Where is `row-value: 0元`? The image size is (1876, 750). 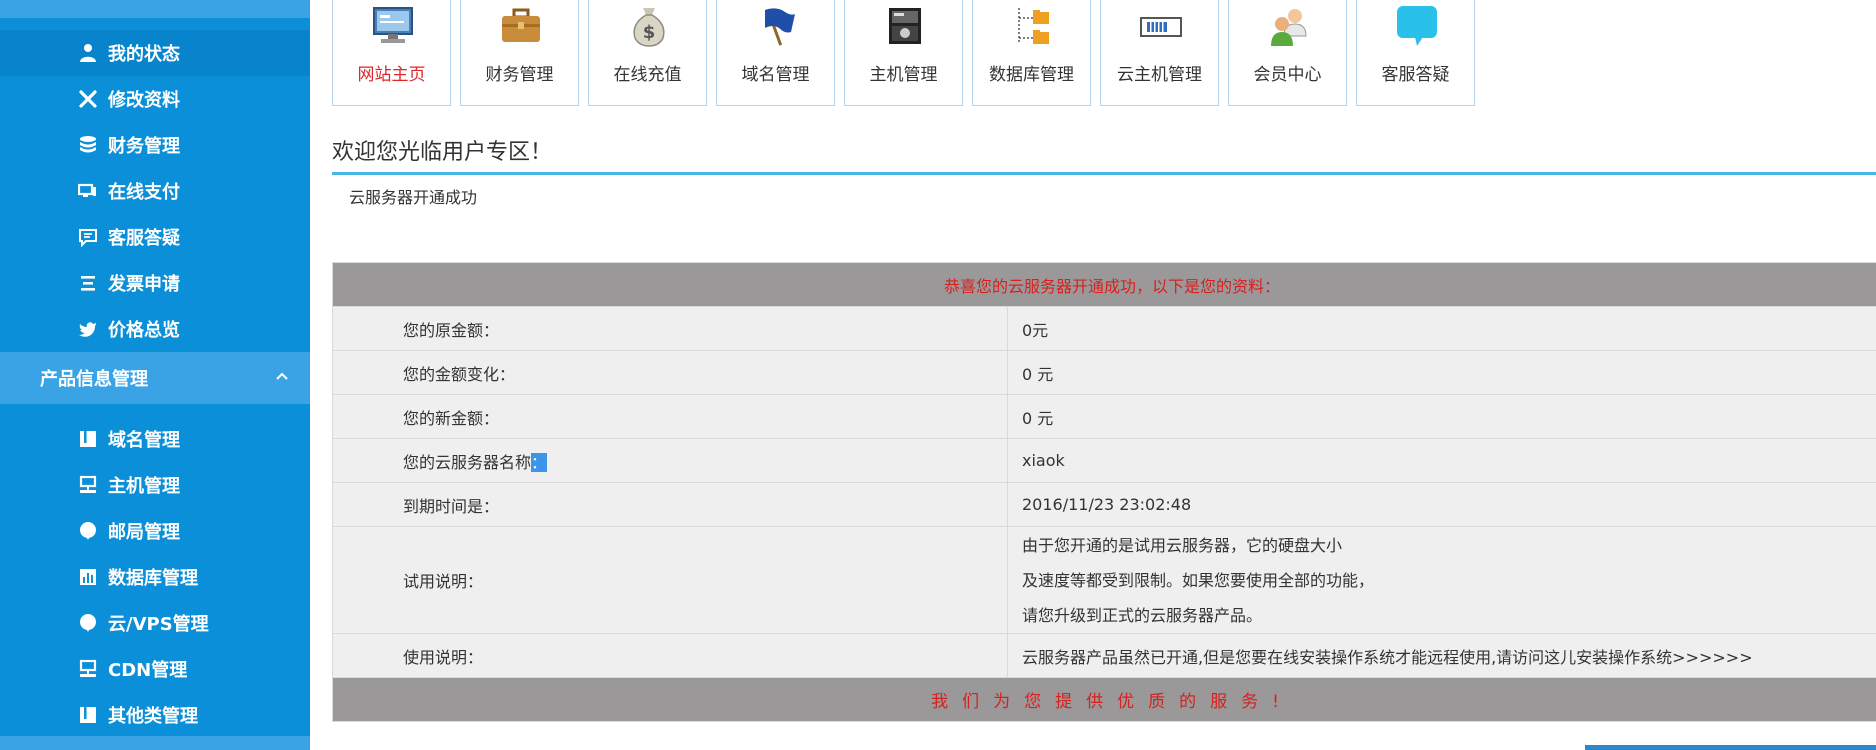
row-value: 0元 is located at coordinates (1441, 328).